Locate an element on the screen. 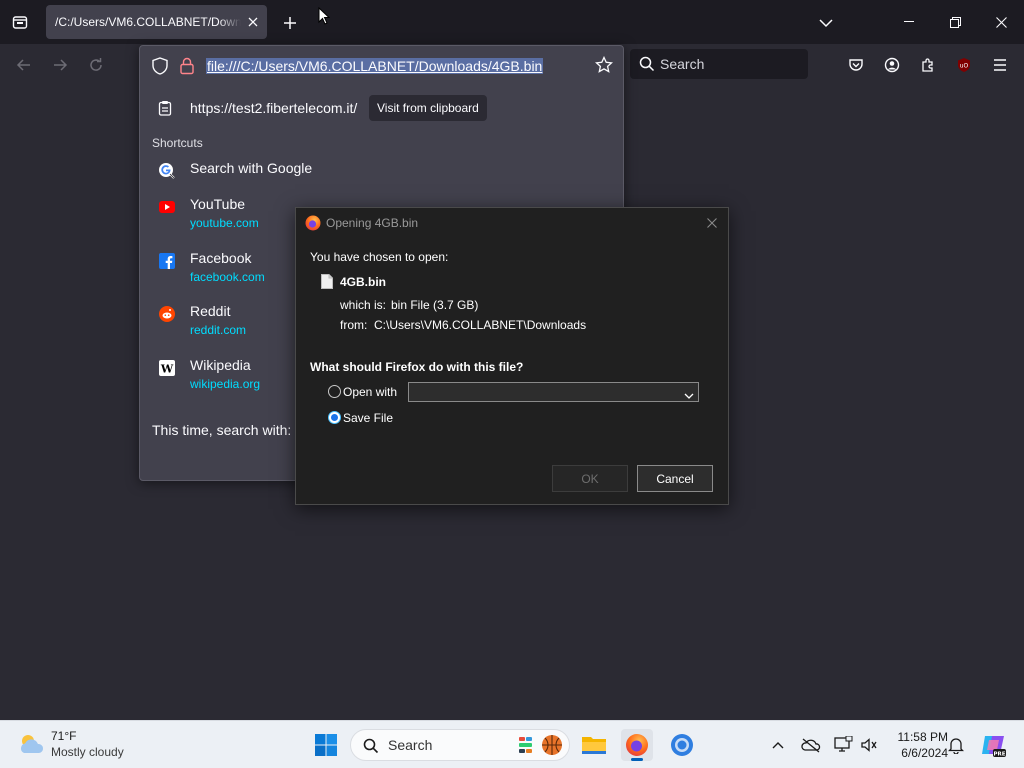  new-tab-icon is located at coordinates (290, 23).